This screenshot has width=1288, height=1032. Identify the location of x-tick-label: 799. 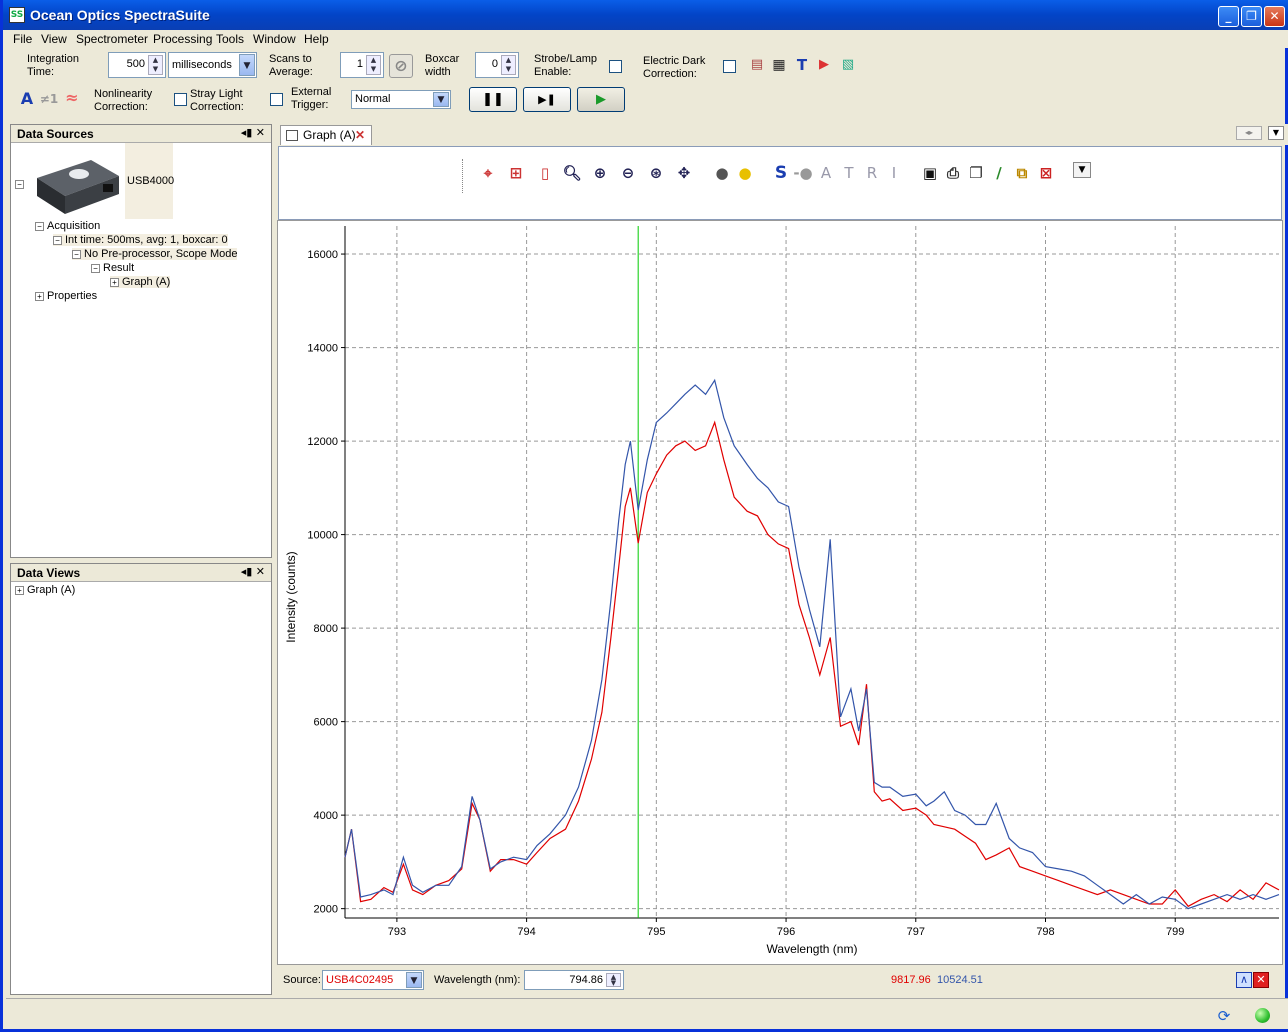
(1175, 932).